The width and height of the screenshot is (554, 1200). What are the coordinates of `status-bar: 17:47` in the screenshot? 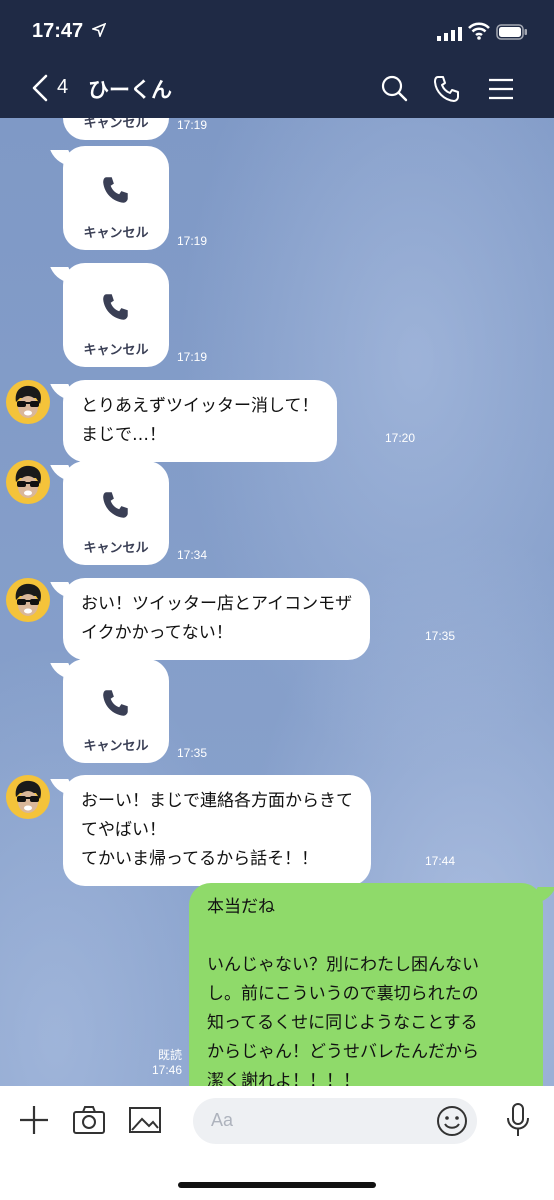 It's located at (277, 30).